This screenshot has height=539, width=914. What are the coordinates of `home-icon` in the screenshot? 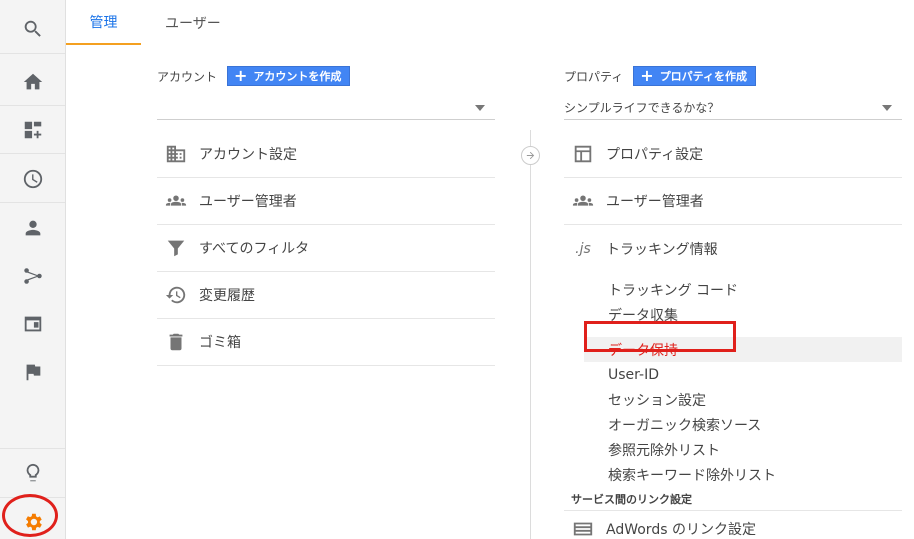 It's located at (32, 81).